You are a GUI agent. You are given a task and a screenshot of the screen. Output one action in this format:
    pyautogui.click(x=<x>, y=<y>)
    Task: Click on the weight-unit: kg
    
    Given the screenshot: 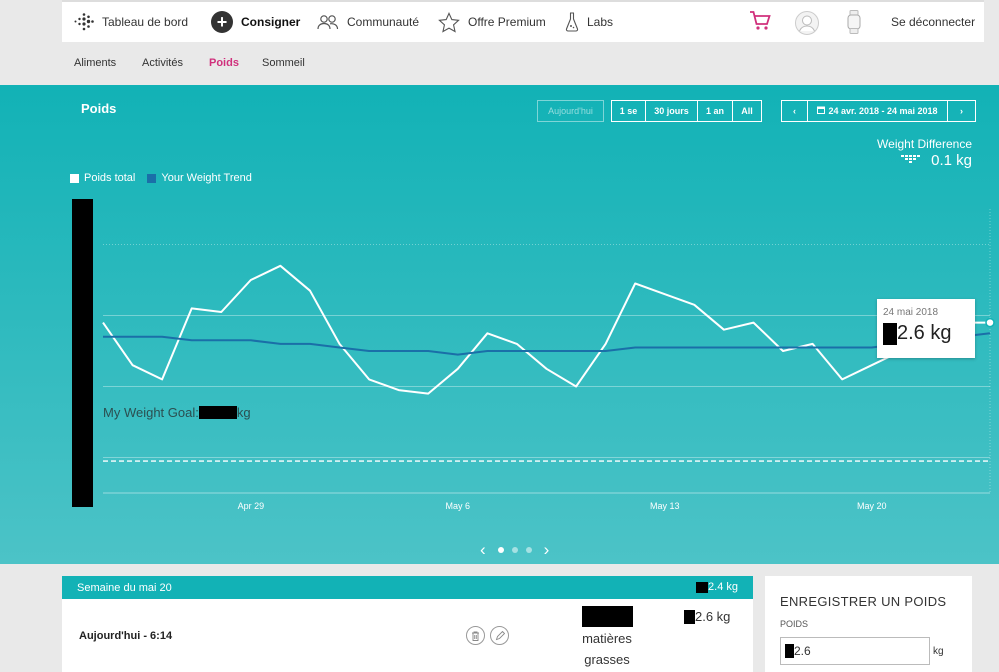 What is the action you would take?
    pyautogui.click(x=938, y=651)
    